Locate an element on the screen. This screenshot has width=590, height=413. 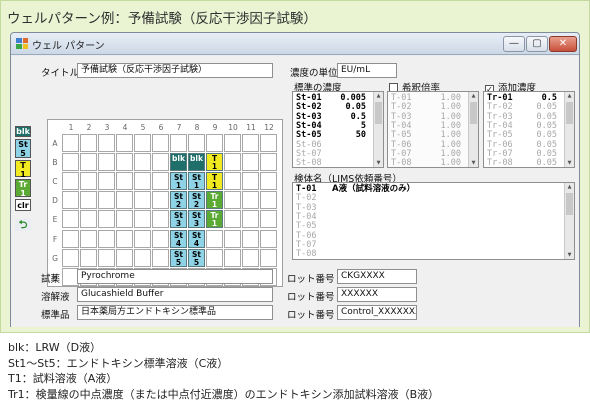
list-item: T-08 1.00 is located at coordinates (426, 163).